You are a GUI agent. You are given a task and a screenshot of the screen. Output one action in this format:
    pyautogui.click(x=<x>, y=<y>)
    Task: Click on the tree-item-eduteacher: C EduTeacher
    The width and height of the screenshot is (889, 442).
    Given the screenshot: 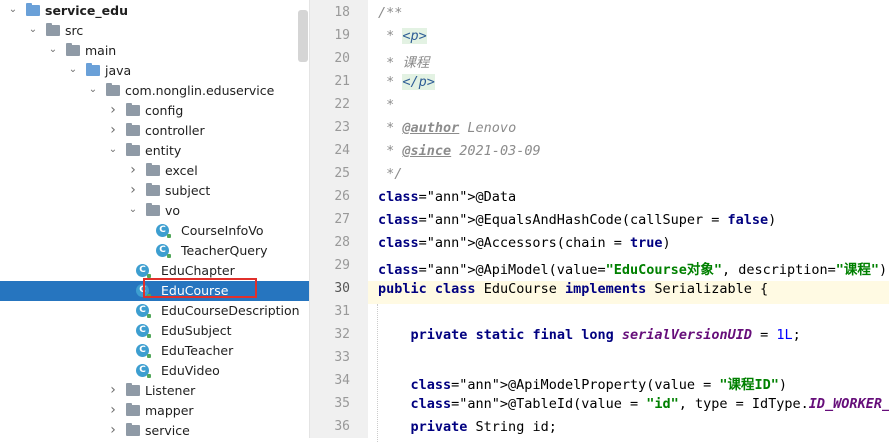 What is the action you would take?
    pyautogui.click(x=154, y=351)
    